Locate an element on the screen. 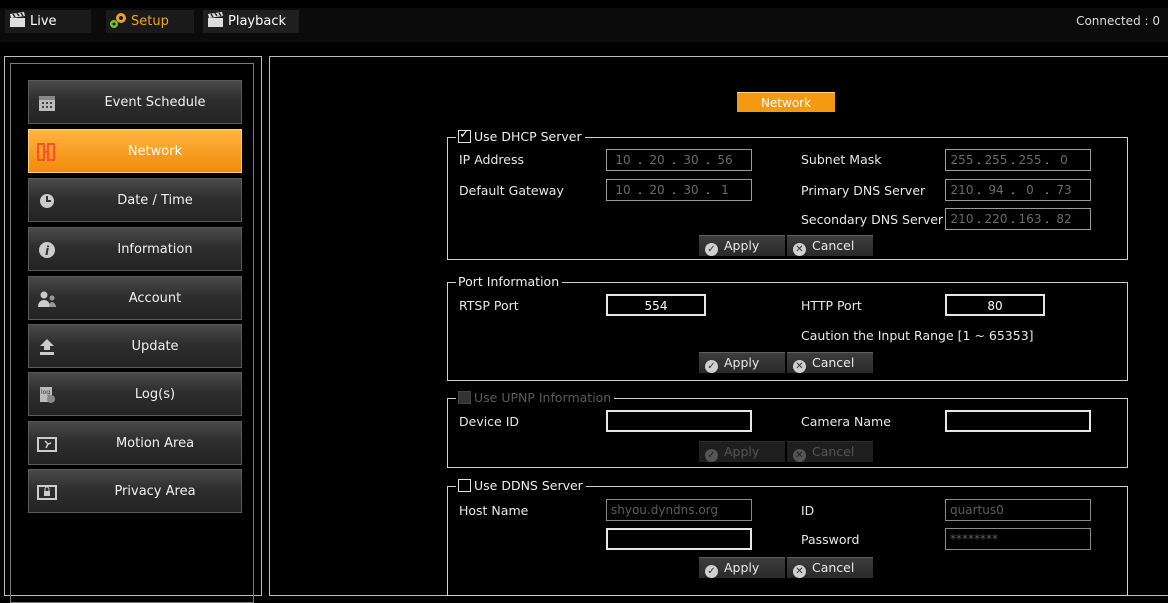 The image size is (1168, 603). sidebar-item-motion-area: Motion Area is located at coordinates (135, 443).